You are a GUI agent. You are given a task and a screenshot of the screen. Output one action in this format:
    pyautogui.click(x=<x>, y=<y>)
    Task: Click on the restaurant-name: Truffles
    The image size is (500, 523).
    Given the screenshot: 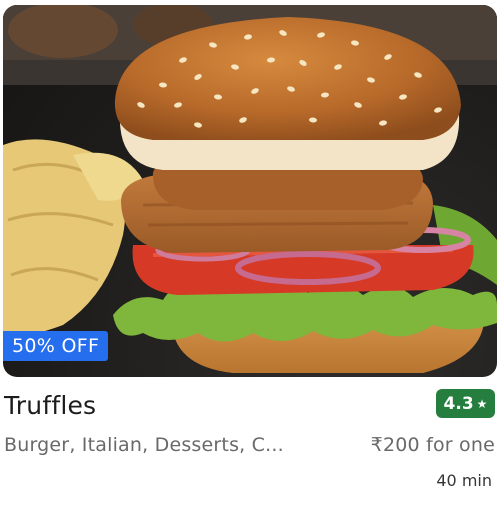 What is the action you would take?
    pyautogui.click(x=50, y=406)
    